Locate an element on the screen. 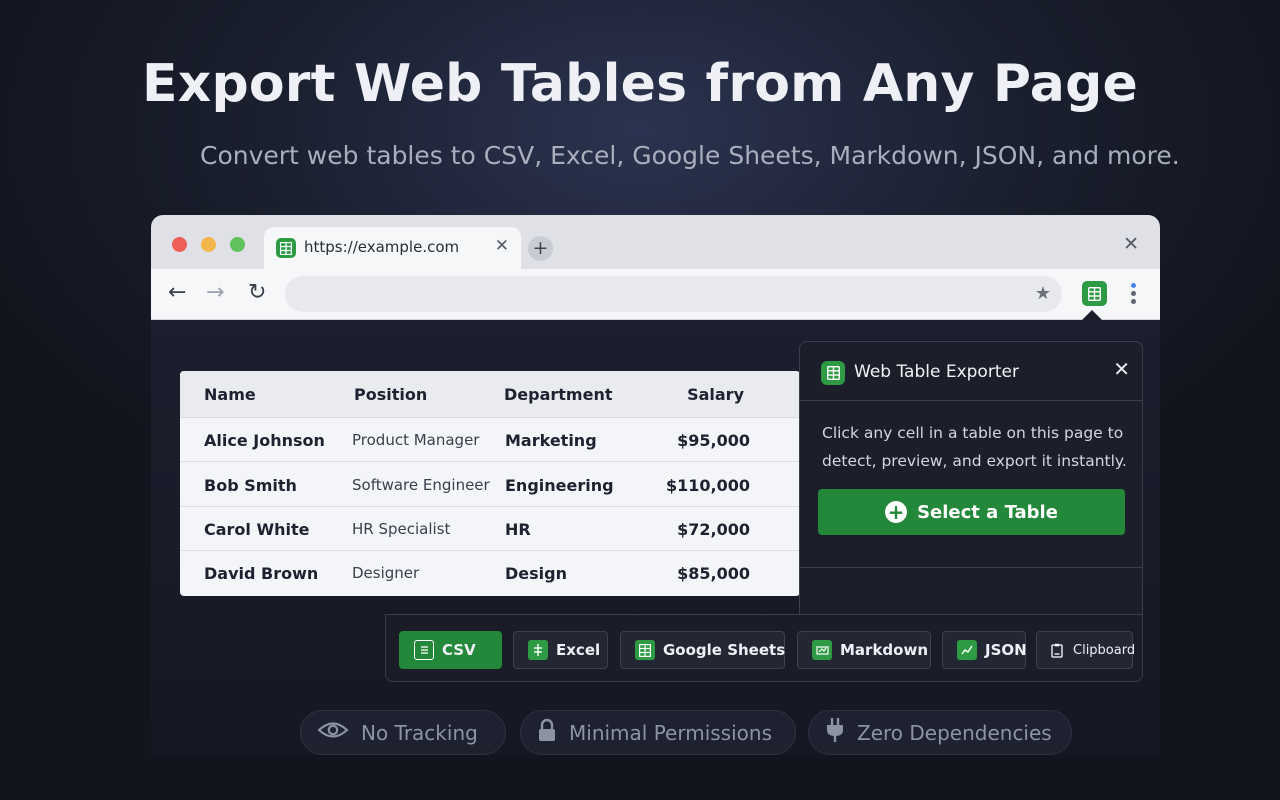  cell-salary: $72,000 is located at coordinates (713, 529).